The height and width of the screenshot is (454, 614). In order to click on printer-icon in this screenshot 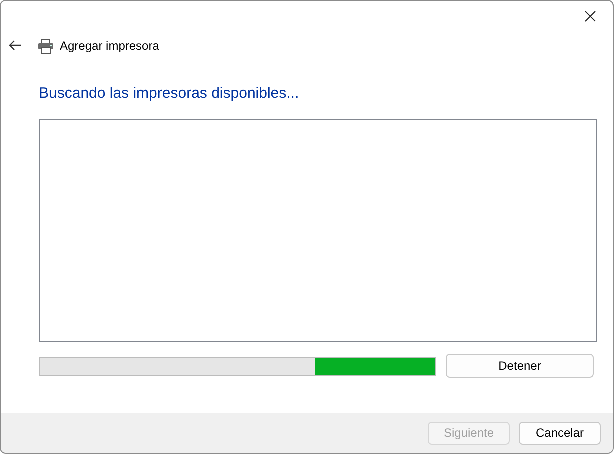, I will do `click(46, 46)`.